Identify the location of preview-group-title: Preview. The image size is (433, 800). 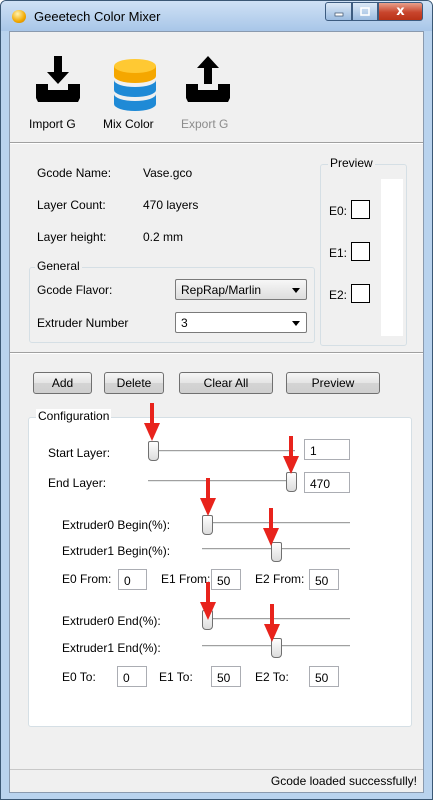
(351, 163).